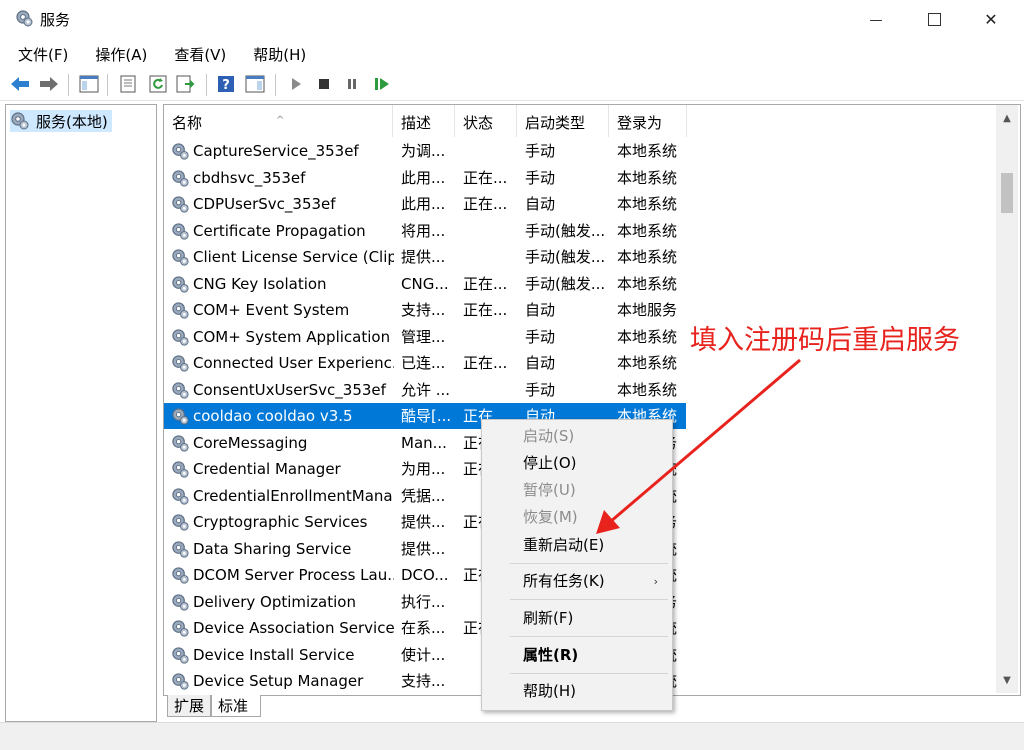  I want to click on toolbar: ?, so click(512, 84).